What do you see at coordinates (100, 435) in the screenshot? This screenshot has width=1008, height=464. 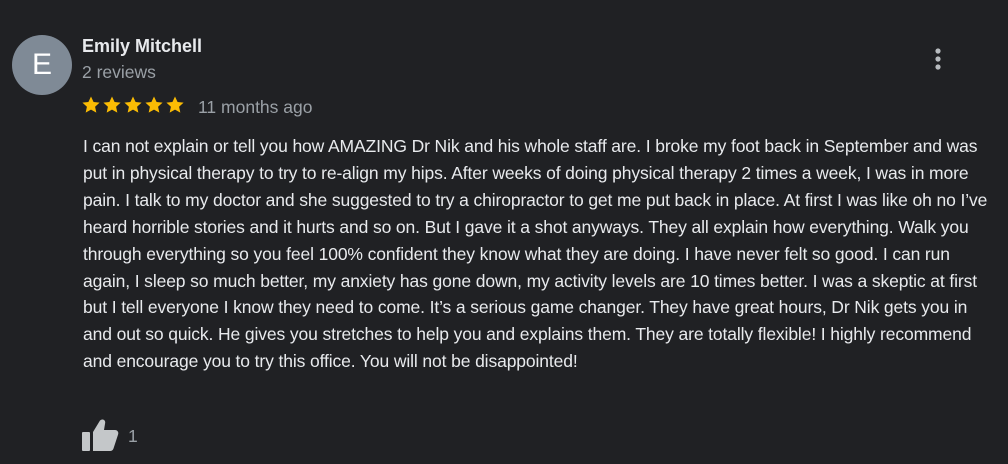 I see `thumb-up-icon` at bounding box center [100, 435].